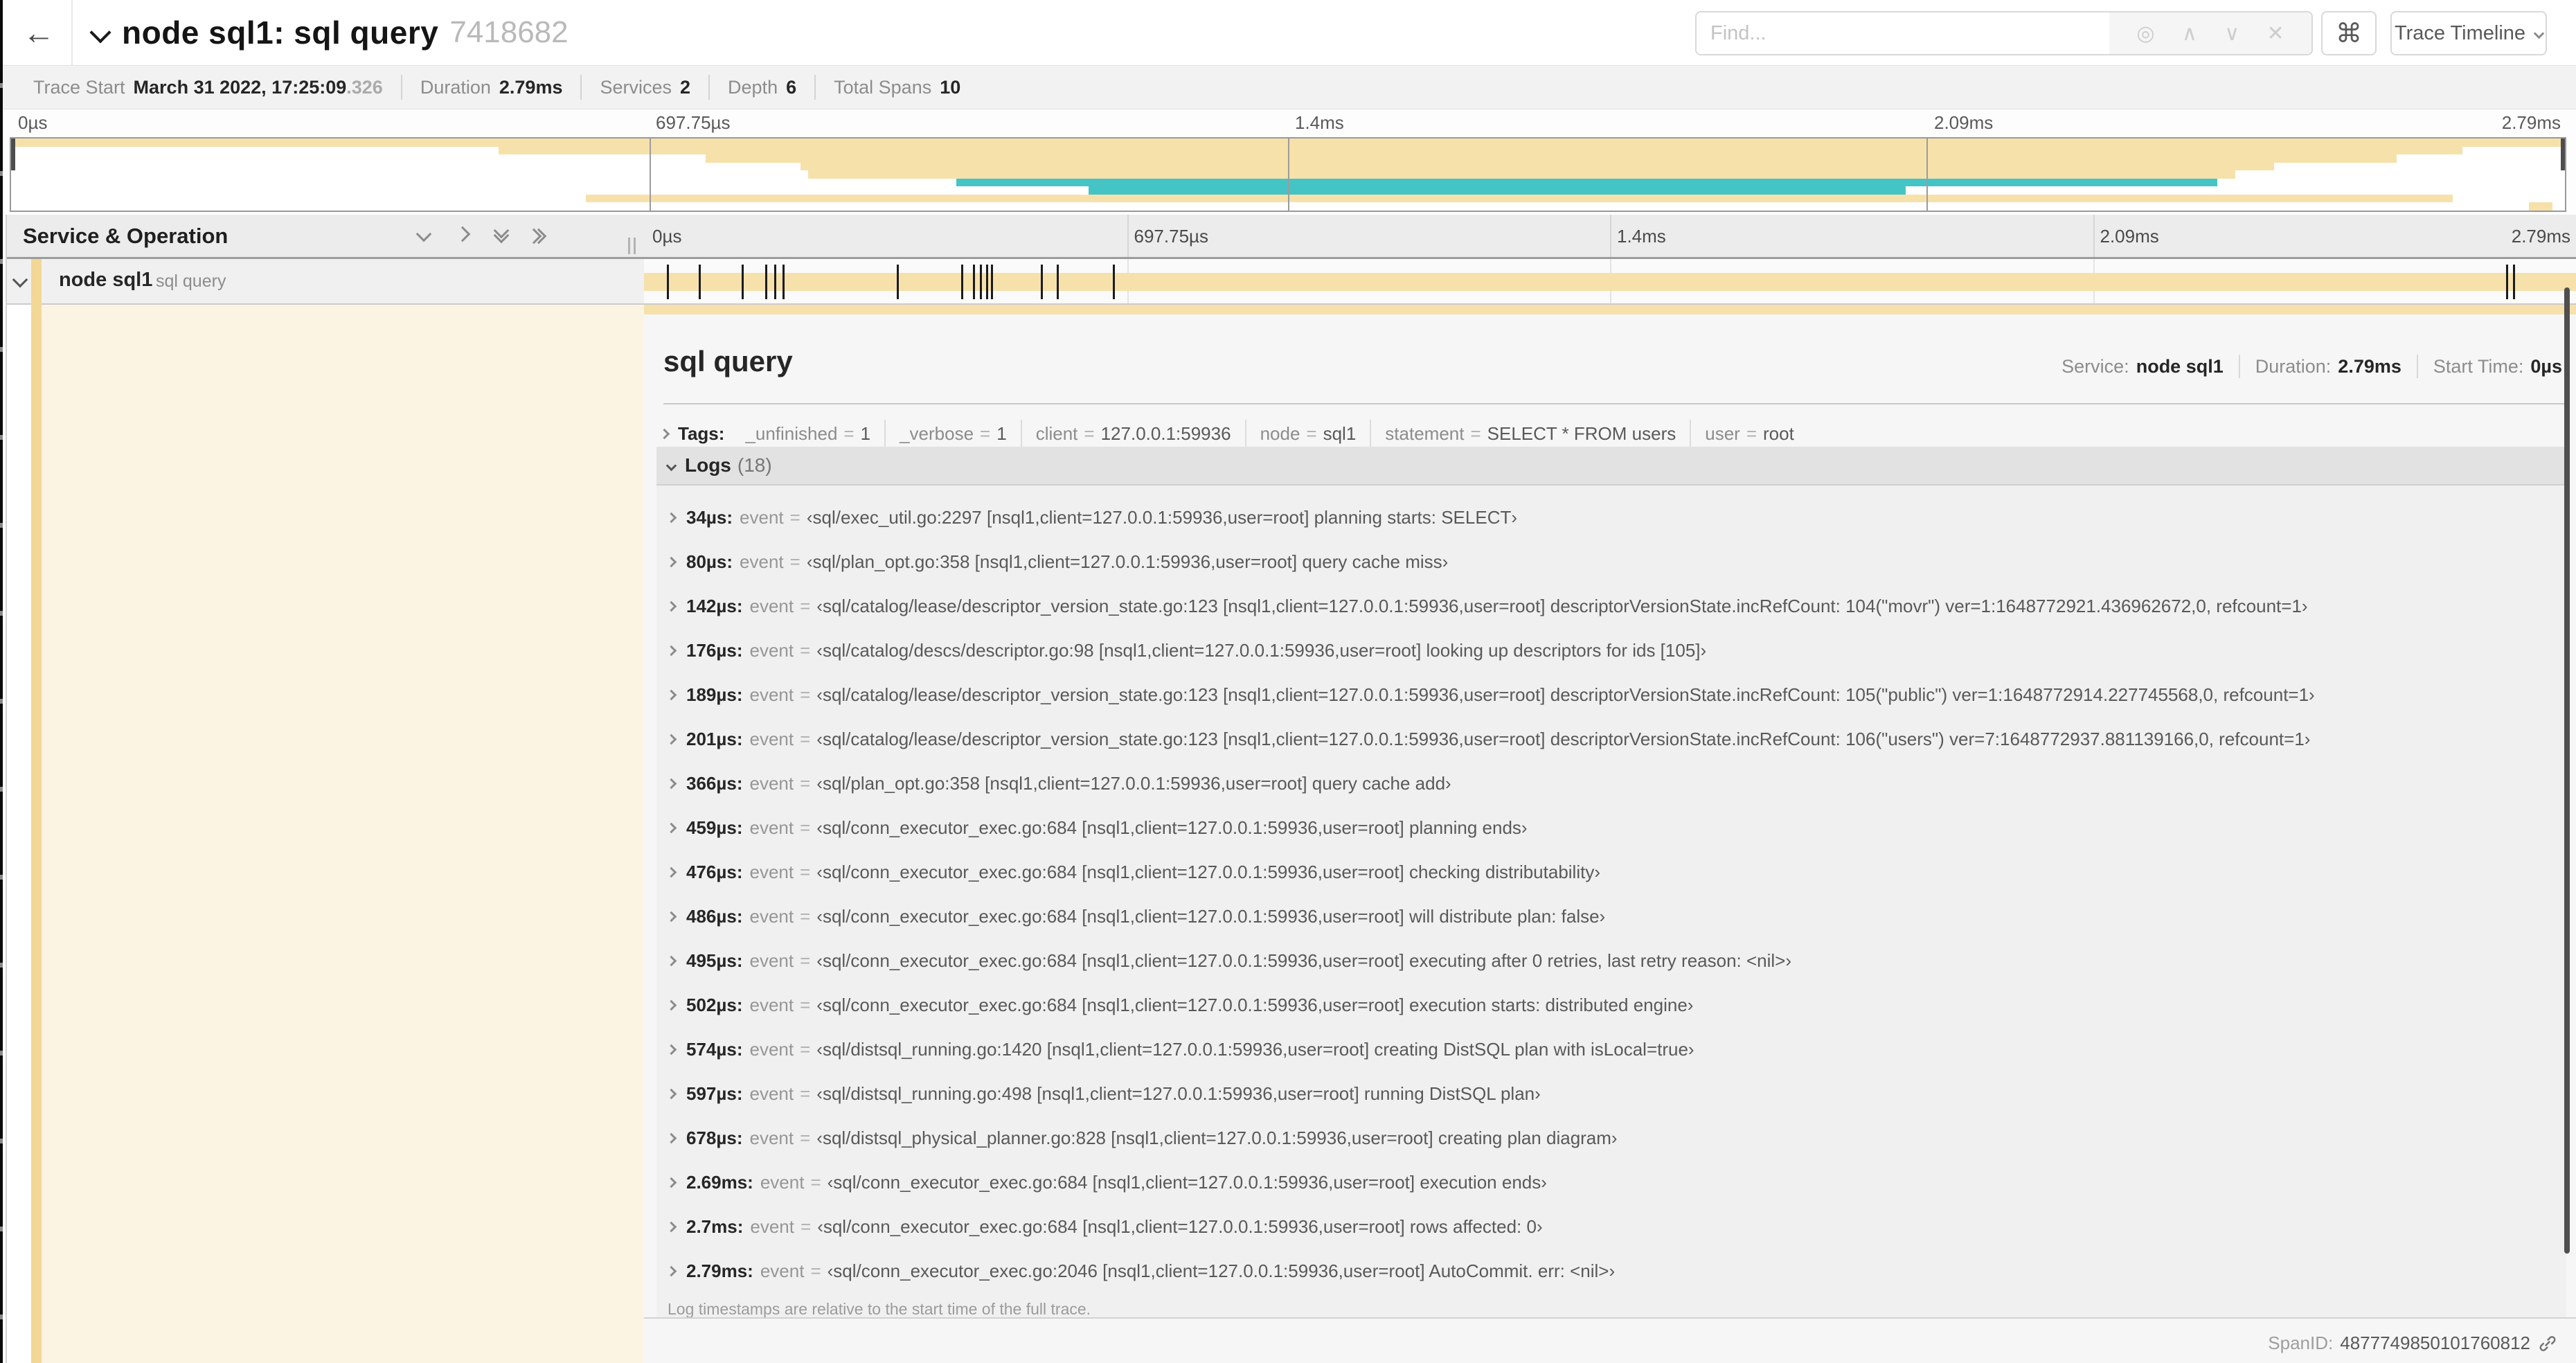 The height and width of the screenshot is (1363, 2576). I want to click on trace-stat: Trace Start March 31 2022, 17:25:09 .326, so click(208, 87).